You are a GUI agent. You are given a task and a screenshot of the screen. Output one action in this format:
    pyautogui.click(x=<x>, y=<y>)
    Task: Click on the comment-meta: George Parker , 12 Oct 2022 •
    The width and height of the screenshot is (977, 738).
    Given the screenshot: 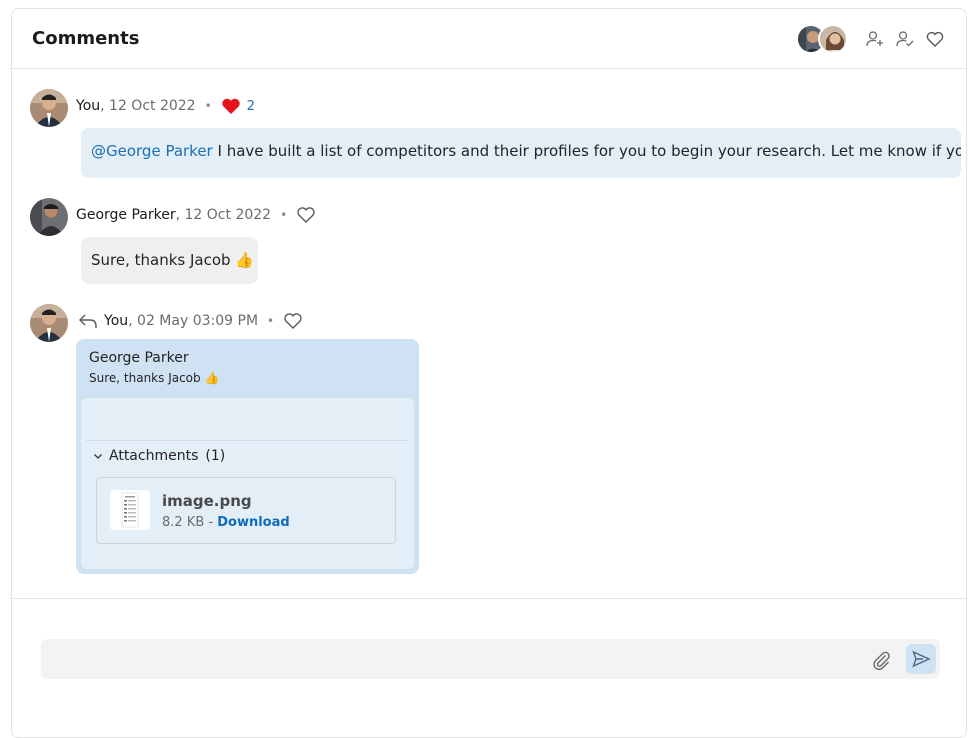 What is the action you would take?
    pyautogui.click(x=196, y=215)
    